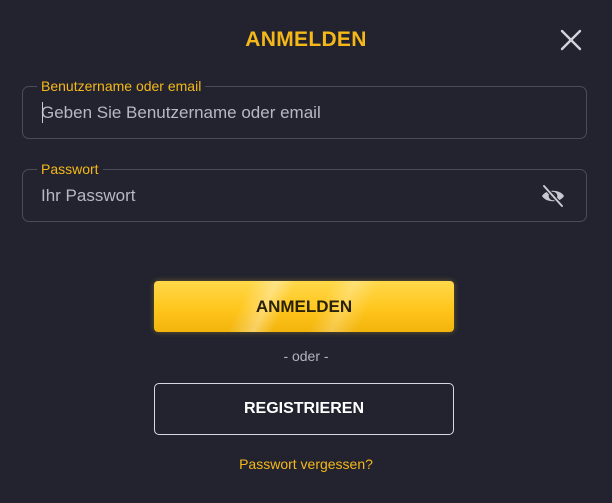  What do you see at coordinates (306, 39) in the screenshot?
I see `modal-title: ANMELDEN` at bounding box center [306, 39].